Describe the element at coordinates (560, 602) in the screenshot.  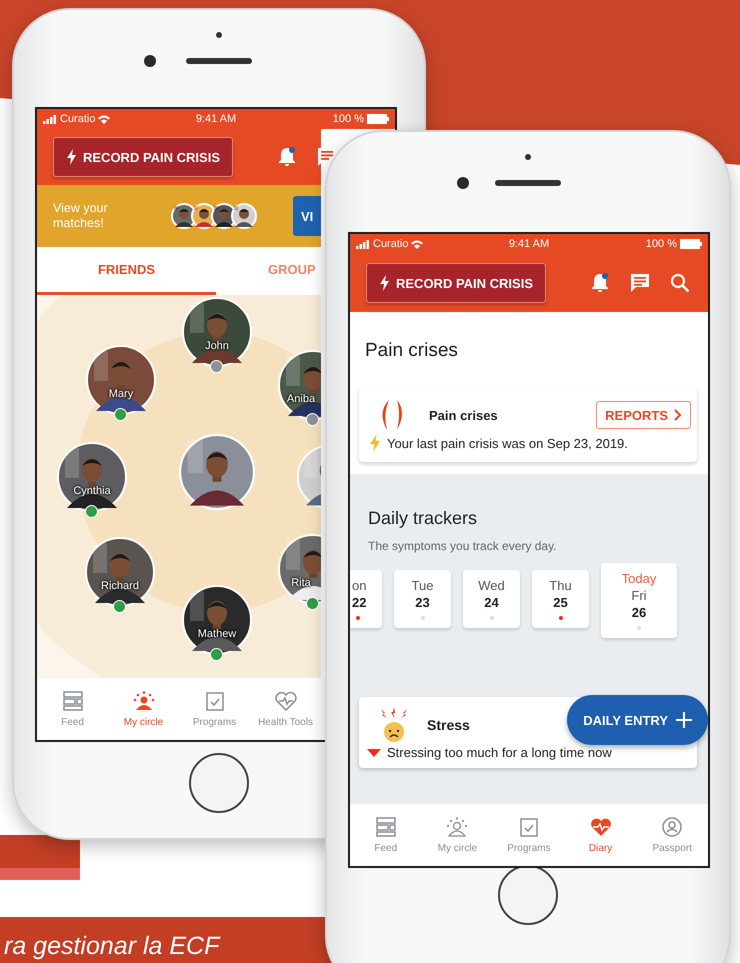
I see `date-number: 25` at that location.